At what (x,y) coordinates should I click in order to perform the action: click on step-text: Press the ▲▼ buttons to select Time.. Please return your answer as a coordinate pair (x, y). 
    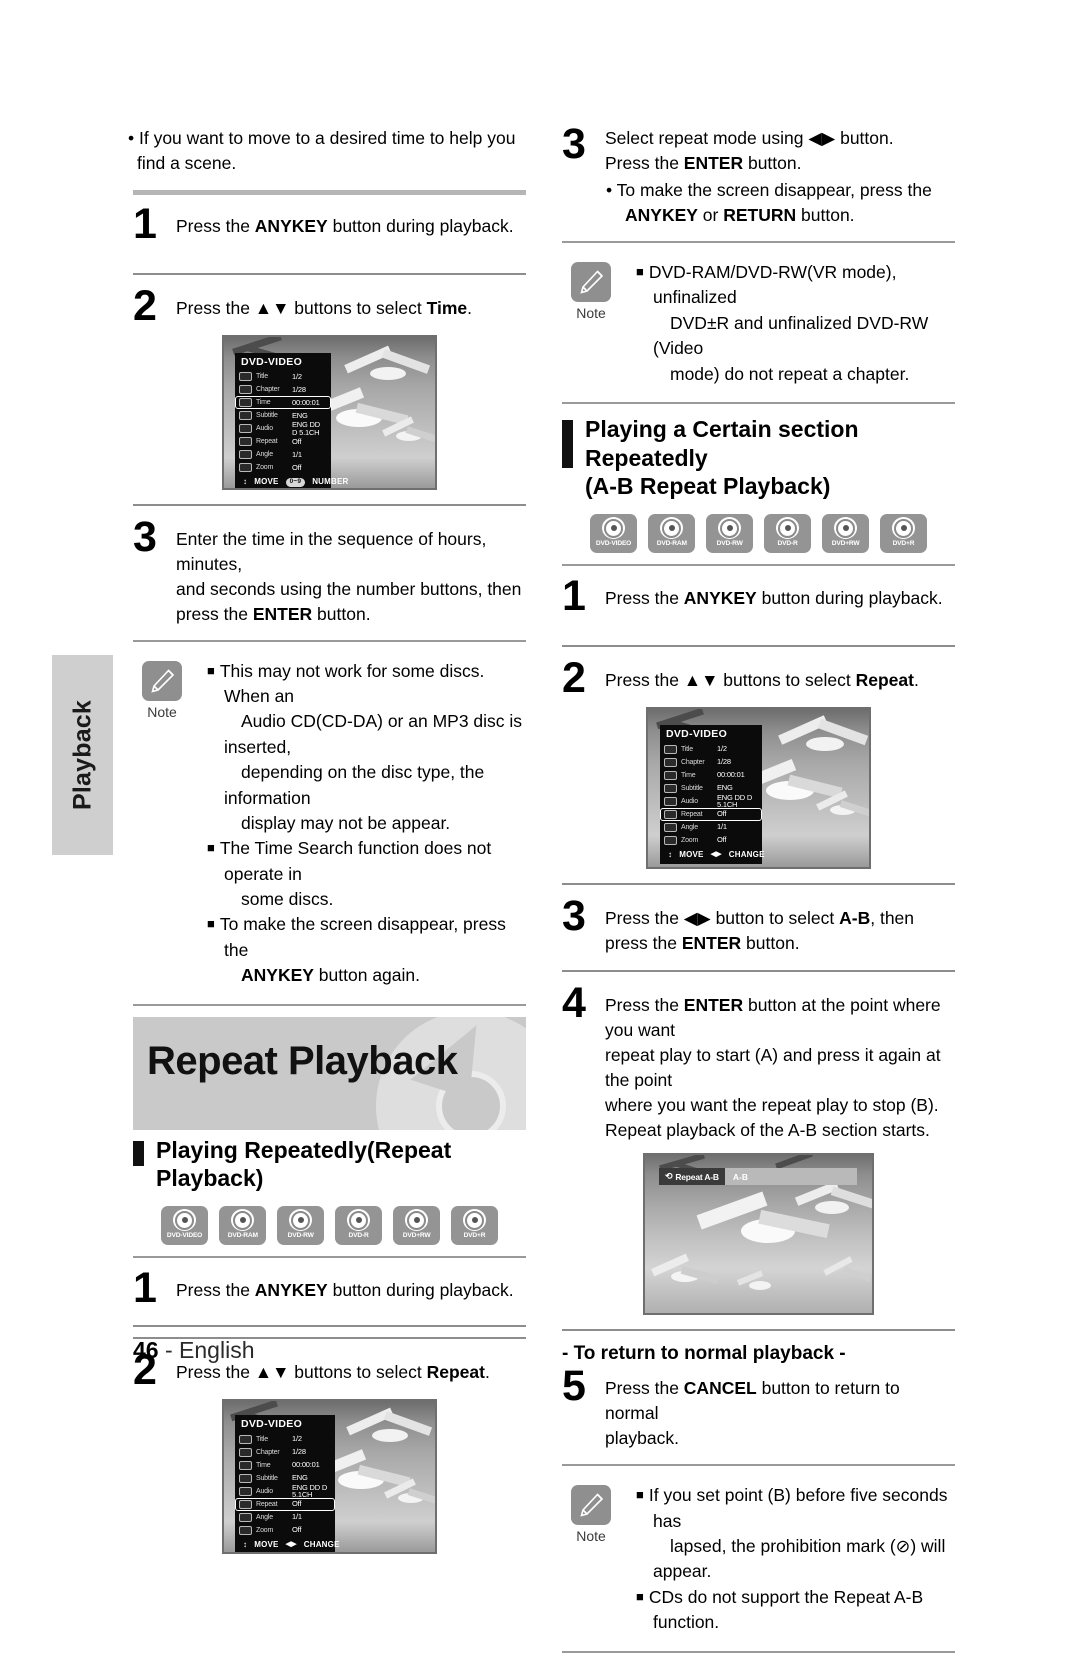
    Looking at the image, I should click on (351, 306).